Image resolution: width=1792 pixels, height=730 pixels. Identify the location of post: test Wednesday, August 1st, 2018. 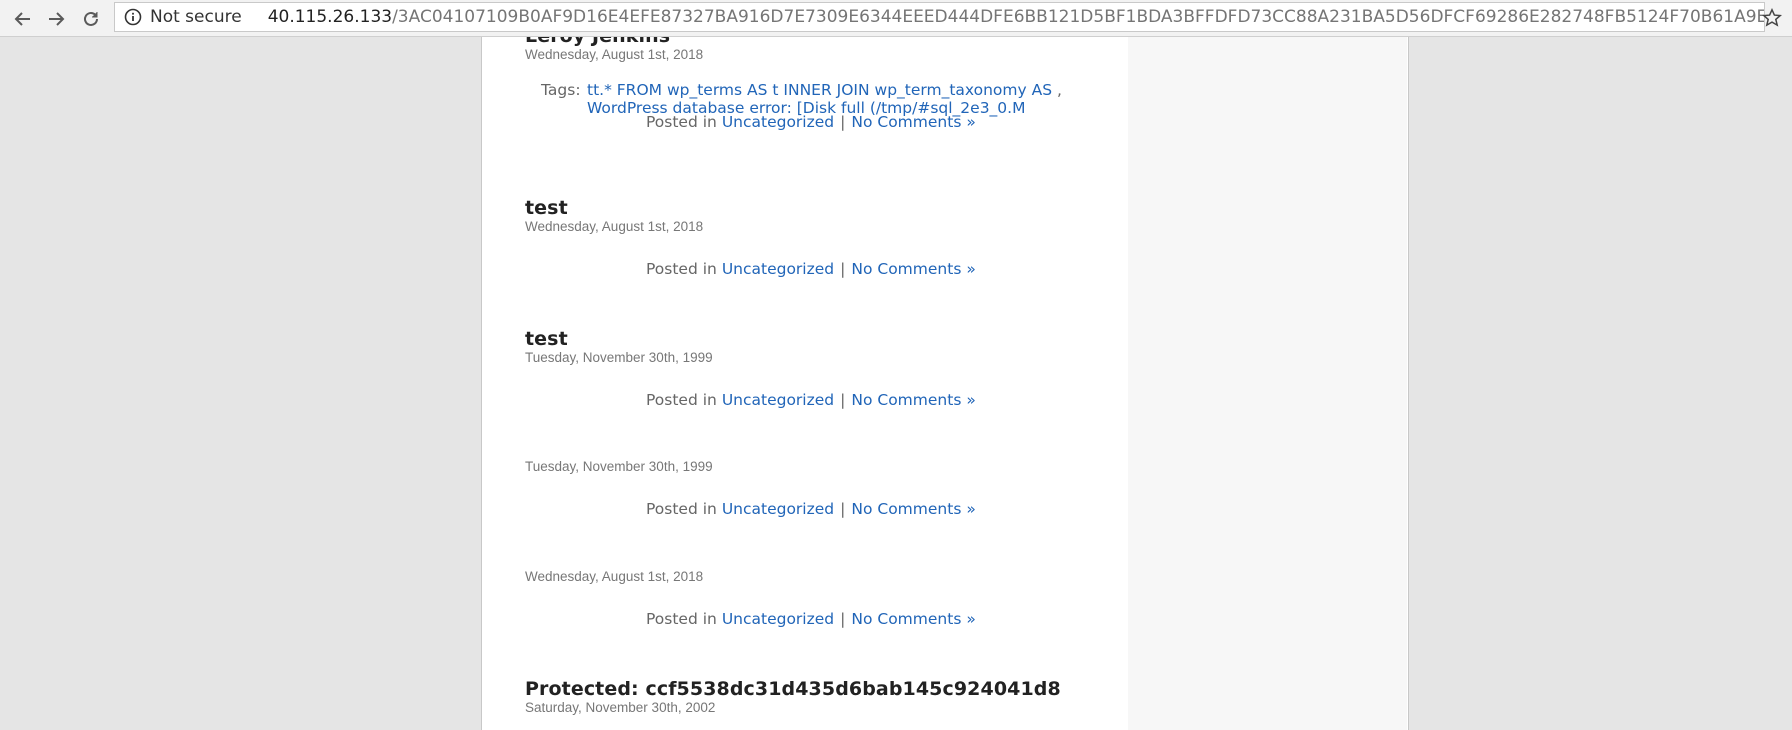
(805, 216).